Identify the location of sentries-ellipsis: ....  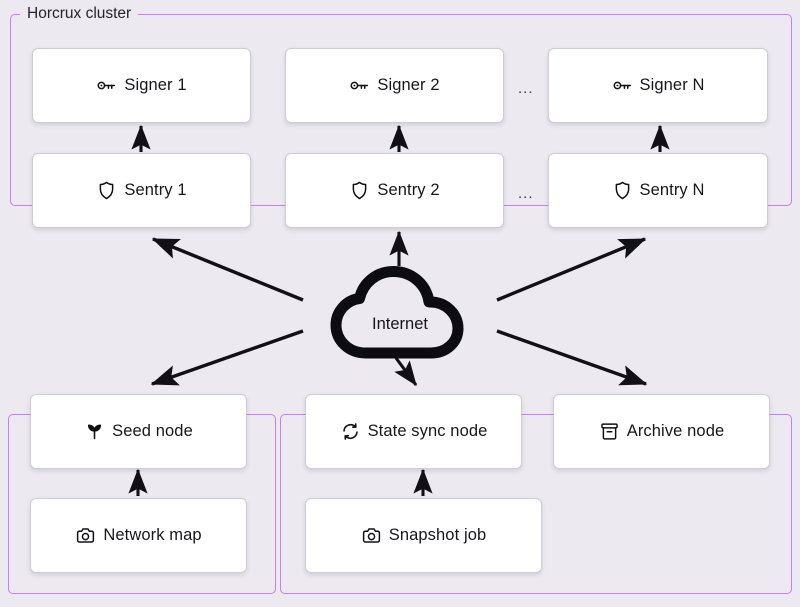
(526, 193).